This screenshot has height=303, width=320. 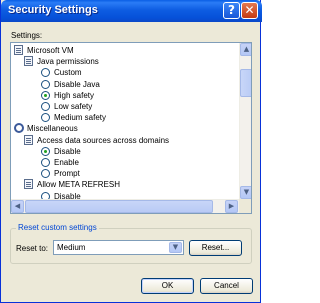 I want to click on tree-item-label: Prompt, so click(x=67, y=174).